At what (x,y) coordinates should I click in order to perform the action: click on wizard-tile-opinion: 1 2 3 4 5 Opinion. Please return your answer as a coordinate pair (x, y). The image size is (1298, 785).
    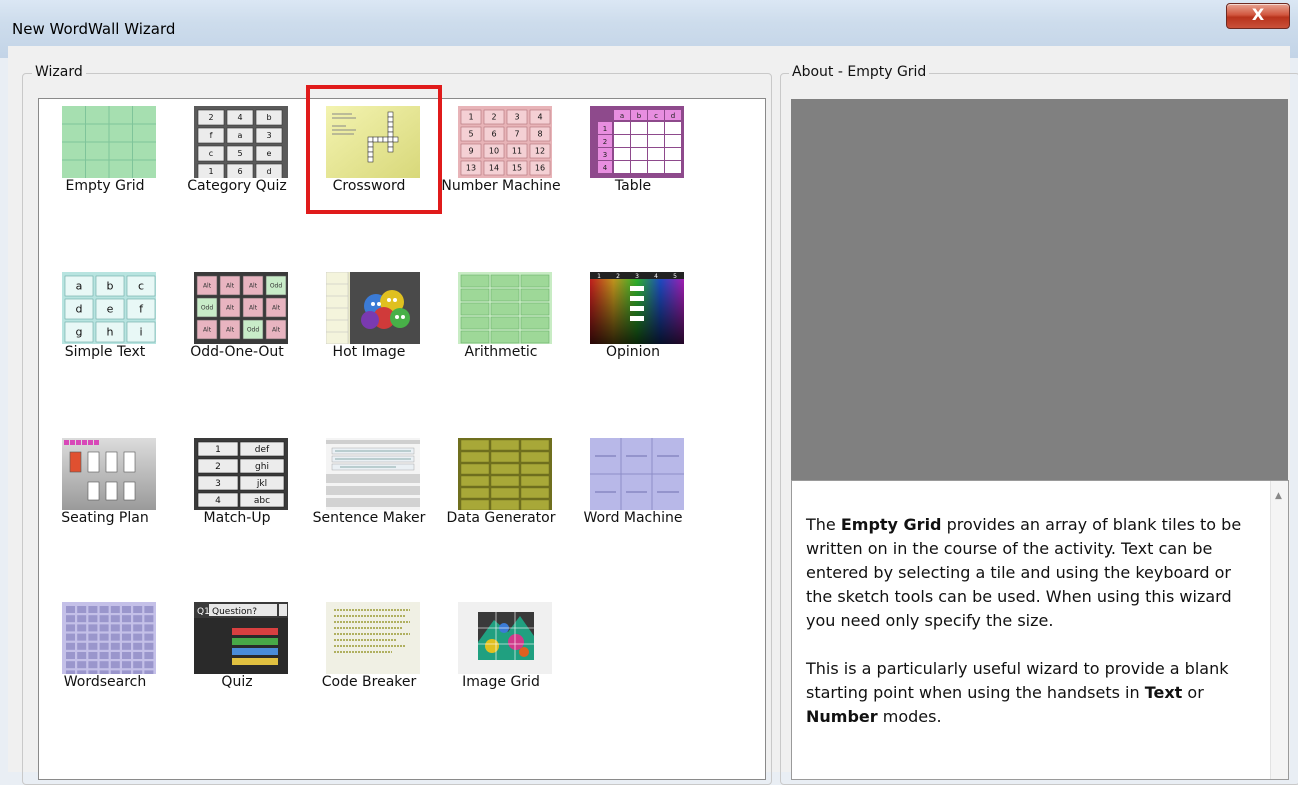
    Looking at the image, I should click on (633, 321).